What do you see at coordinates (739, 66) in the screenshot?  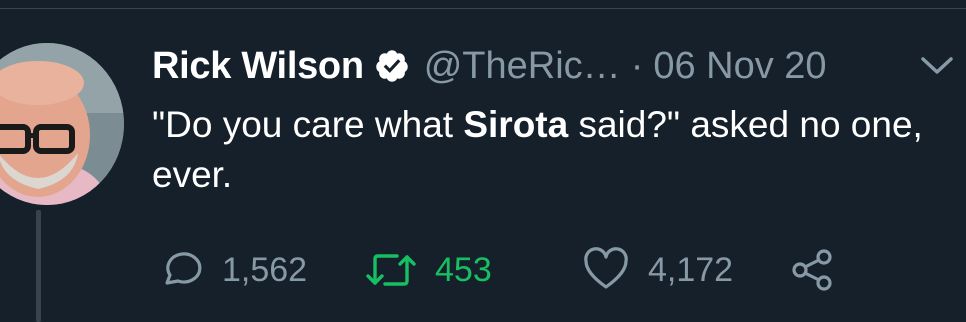 I see `tweet-timestamp: 06 Nov 20` at bounding box center [739, 66].